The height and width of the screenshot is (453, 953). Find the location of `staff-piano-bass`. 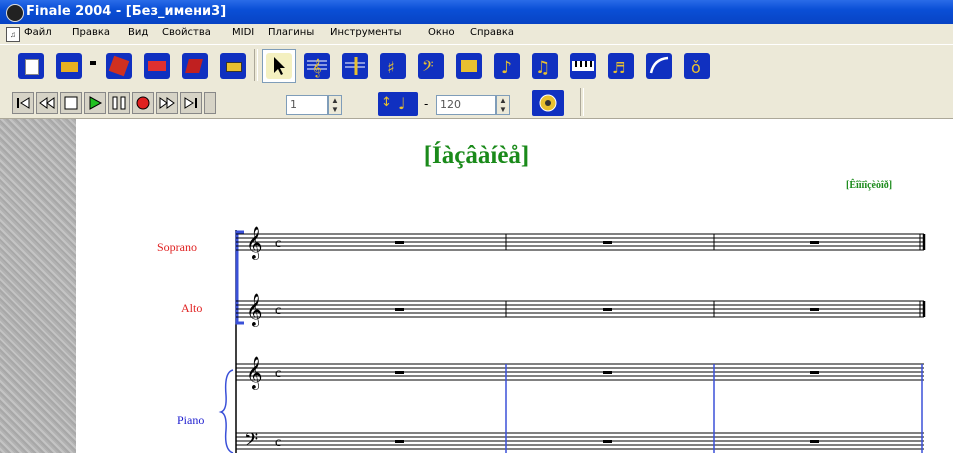

staff-piano-bass is located at coordinates (580, 441).